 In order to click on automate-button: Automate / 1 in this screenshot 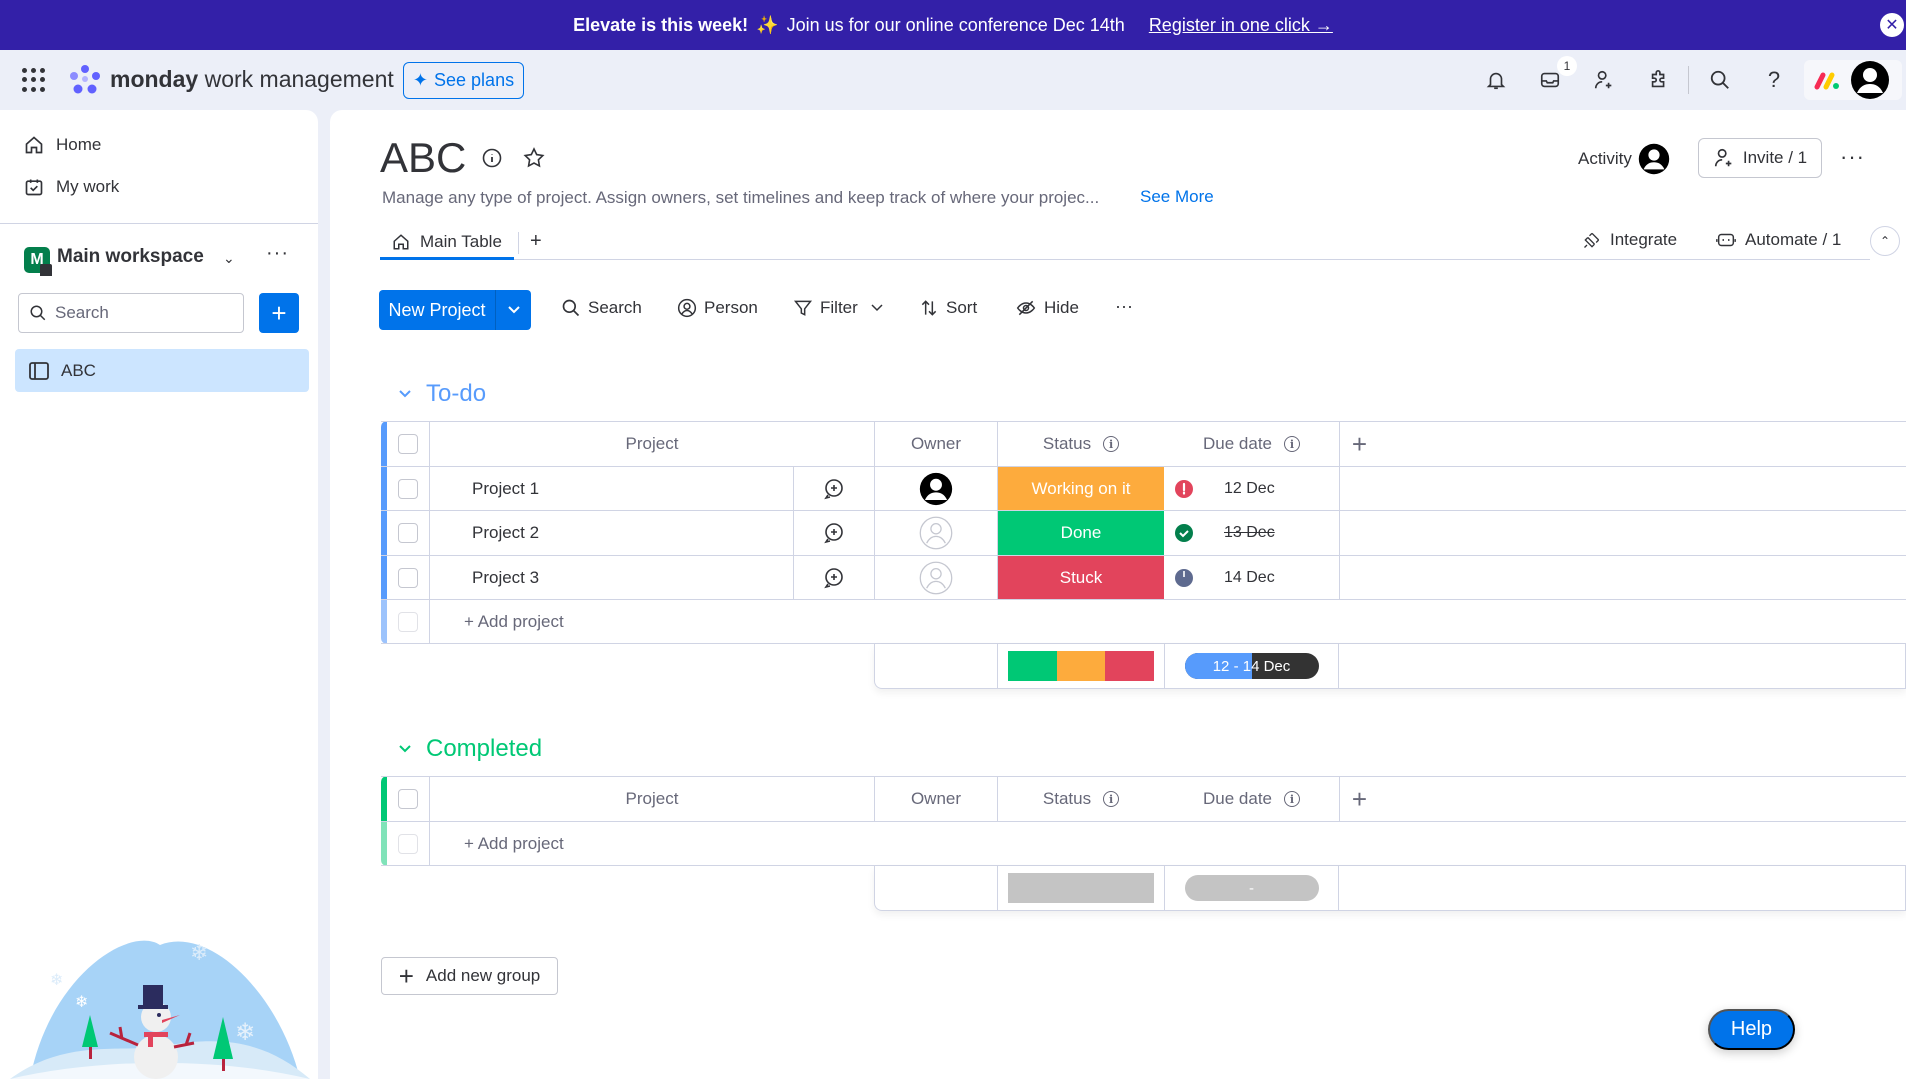, I will do `click(1778, 240)`.